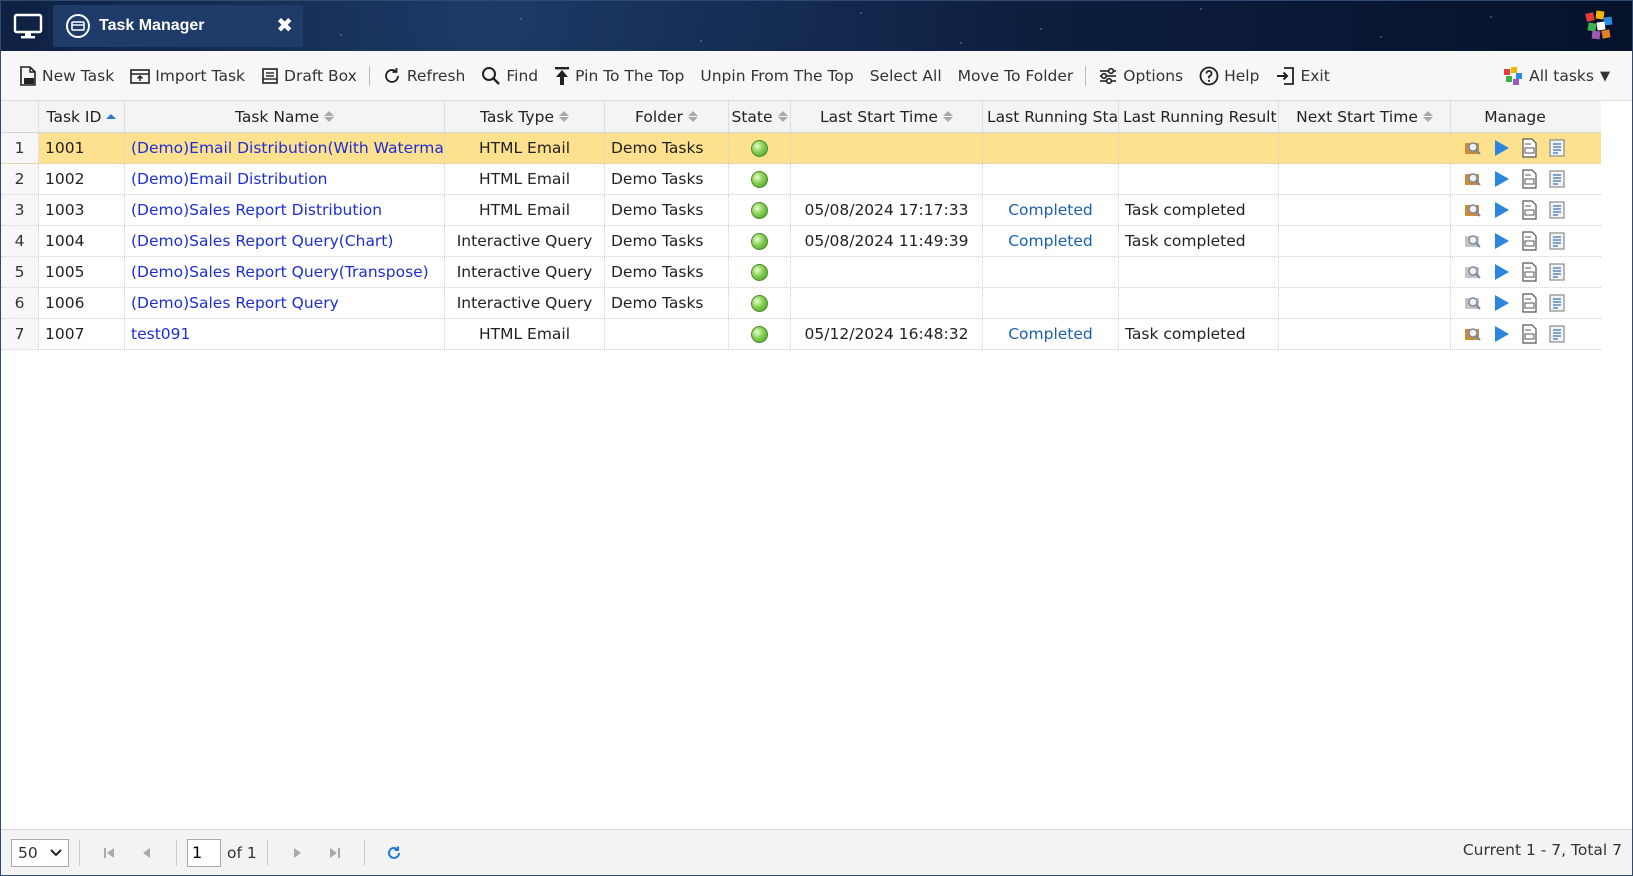  Describe the element at coordinates (187, 76) in the screenshot. I see `import-task-button: Import Task` at that location.